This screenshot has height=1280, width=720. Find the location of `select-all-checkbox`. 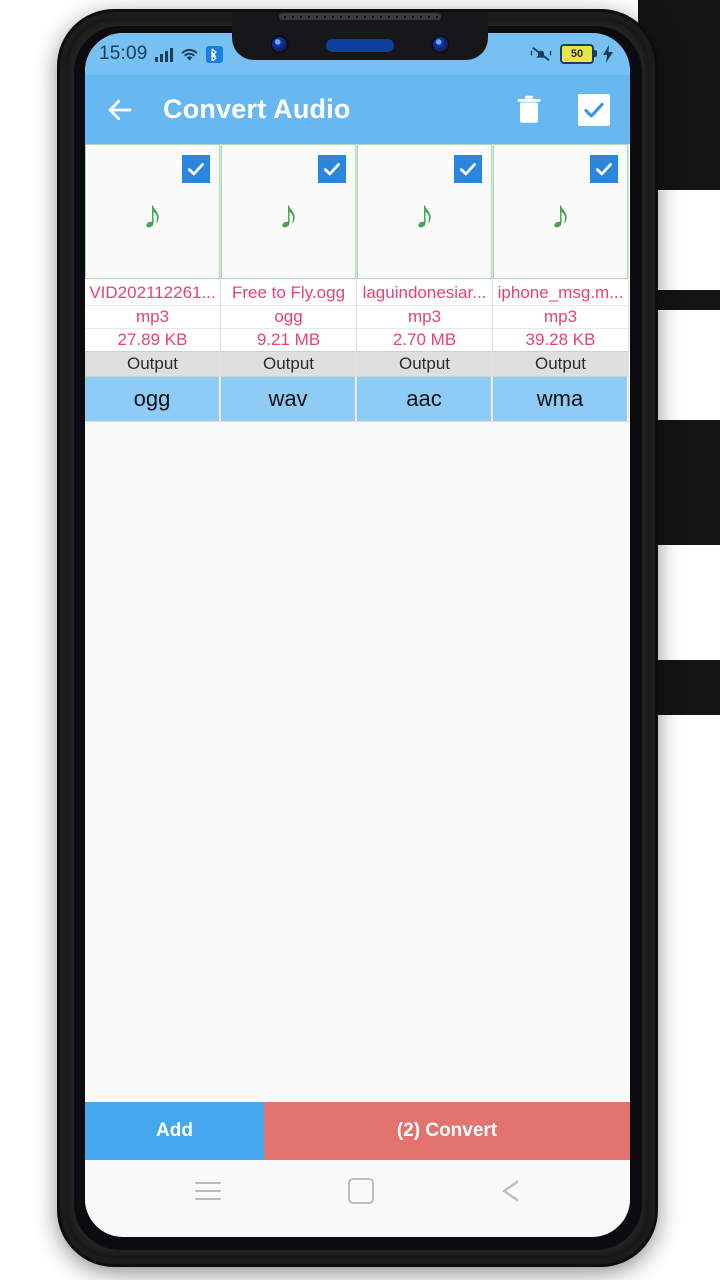

select-all-checkbox is located at coordinates (594, 109).